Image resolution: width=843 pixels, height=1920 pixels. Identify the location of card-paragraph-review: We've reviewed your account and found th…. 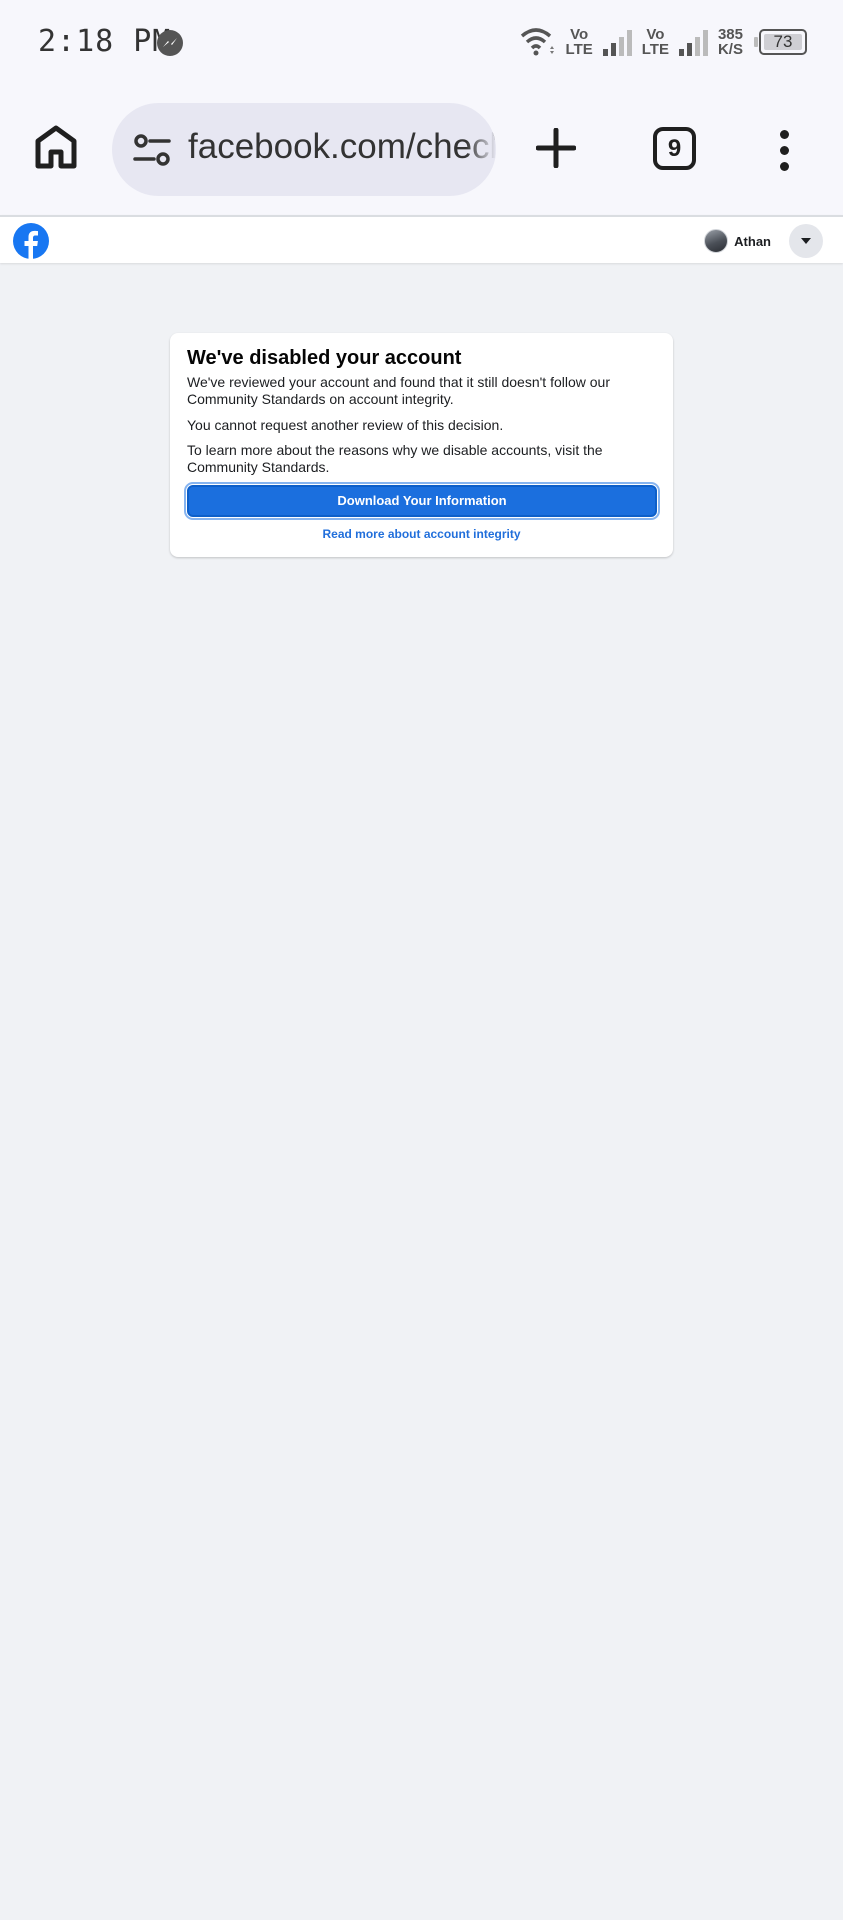
(398, 390).